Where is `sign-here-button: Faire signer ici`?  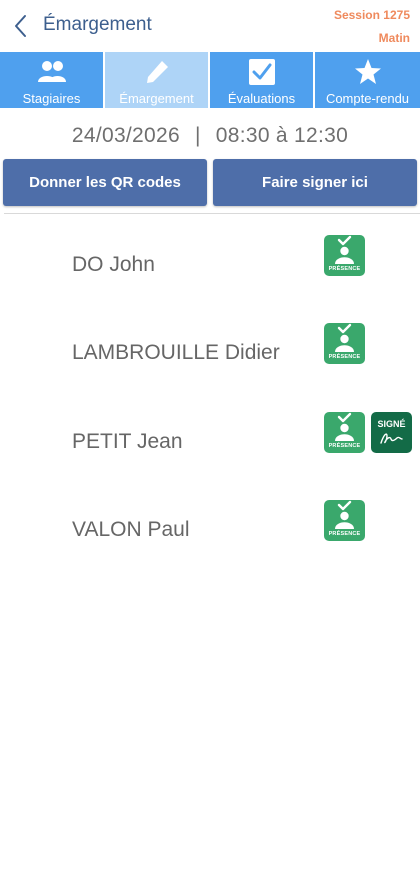
sign-here-button: Faire signer ici is located at coordinates (315, 182).